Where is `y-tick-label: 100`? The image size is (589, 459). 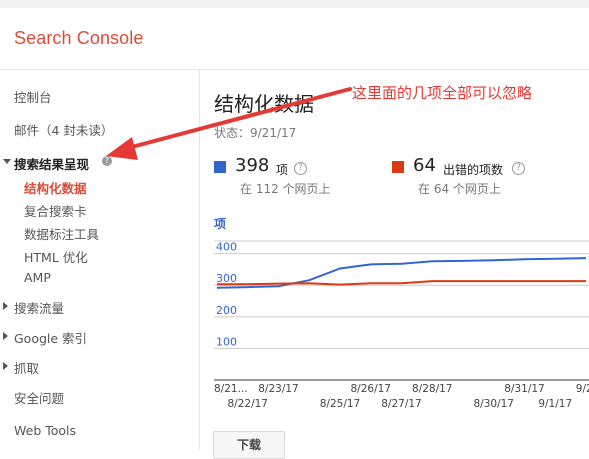
y-tick-label: 100 is located at coordinates (226, 341).